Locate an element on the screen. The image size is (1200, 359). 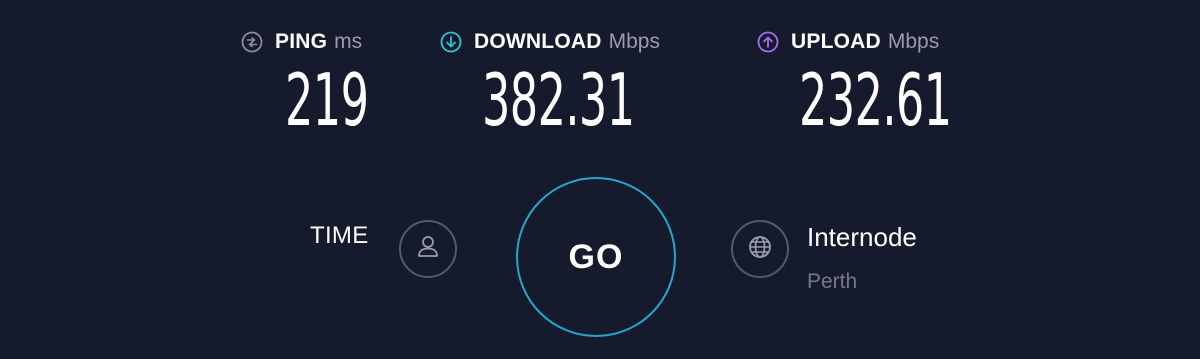
ping-value: 219 is located at coordinates (327, 100).